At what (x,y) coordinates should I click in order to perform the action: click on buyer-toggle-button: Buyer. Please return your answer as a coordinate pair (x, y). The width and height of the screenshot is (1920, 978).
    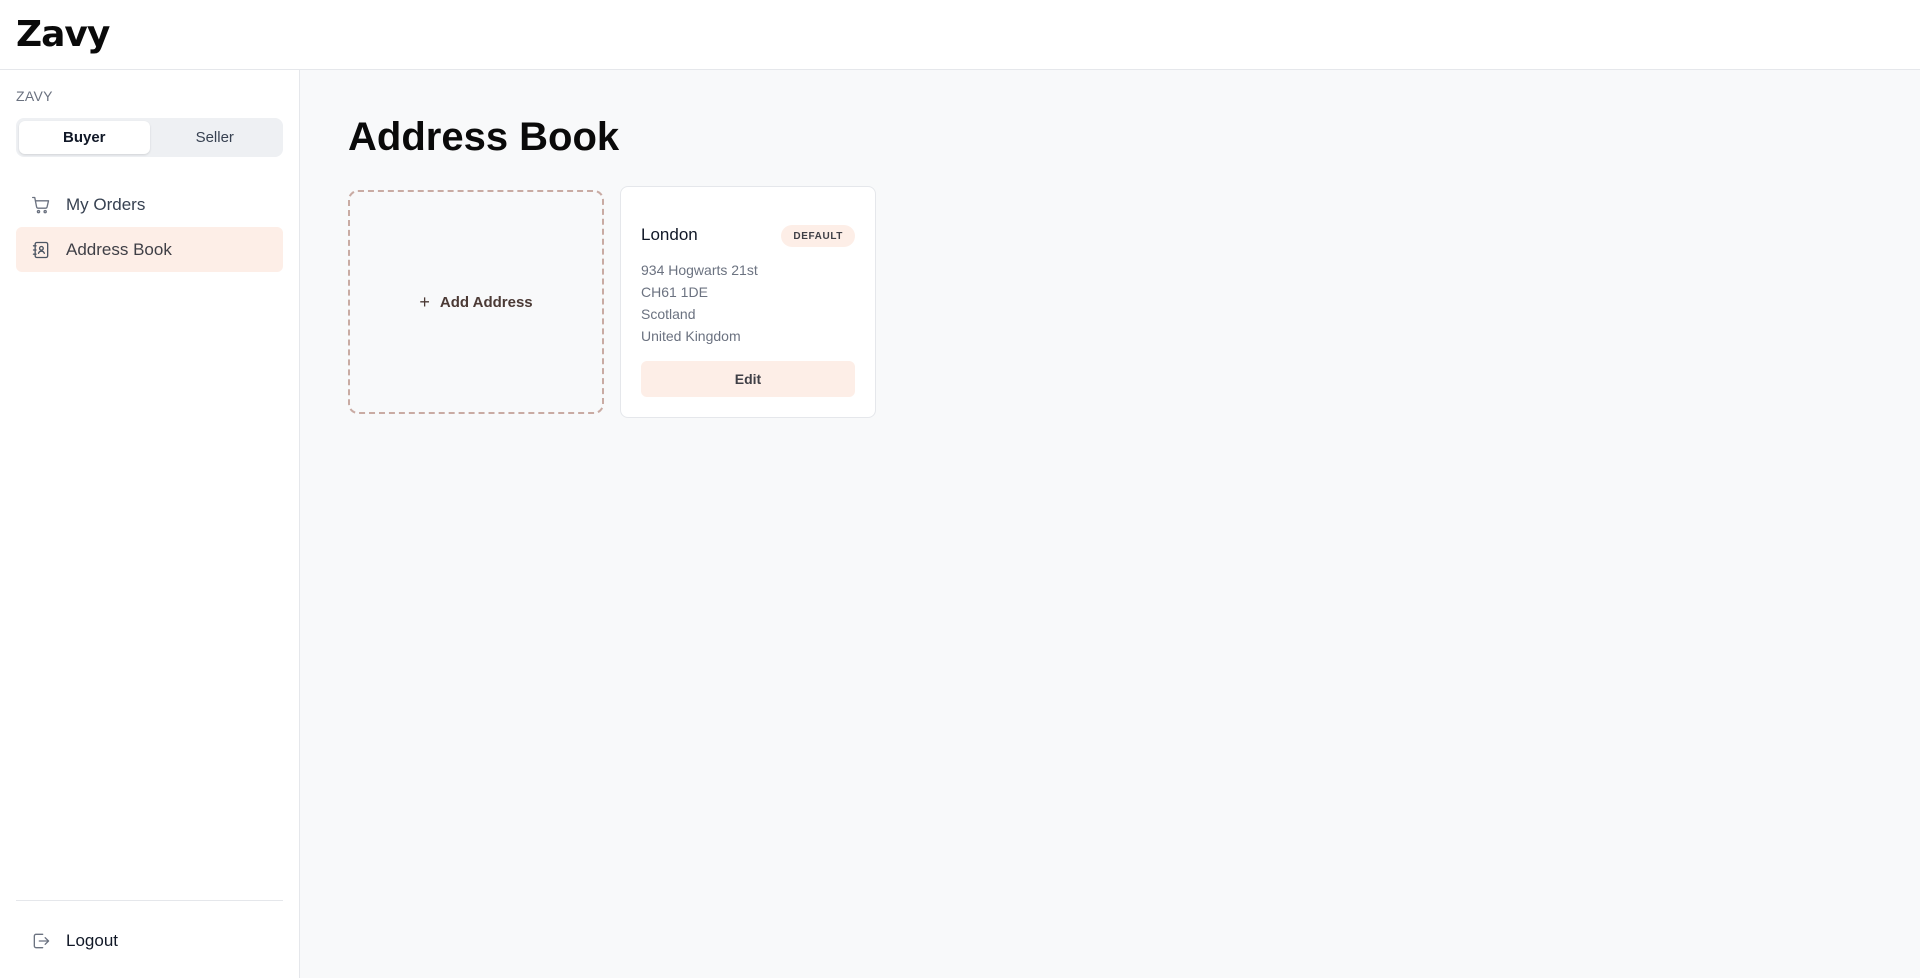
    Looking at the image, I should click on (84, 137).